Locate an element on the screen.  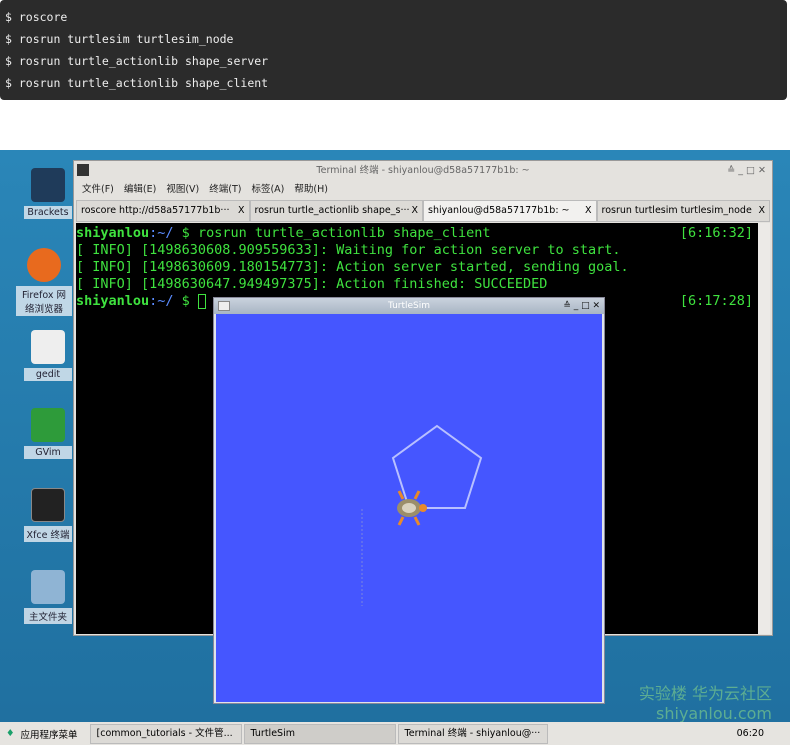
taskbar-item-terminal: Terminal 终端 - shiyanlou@··· is located at coordinates (472, 733).